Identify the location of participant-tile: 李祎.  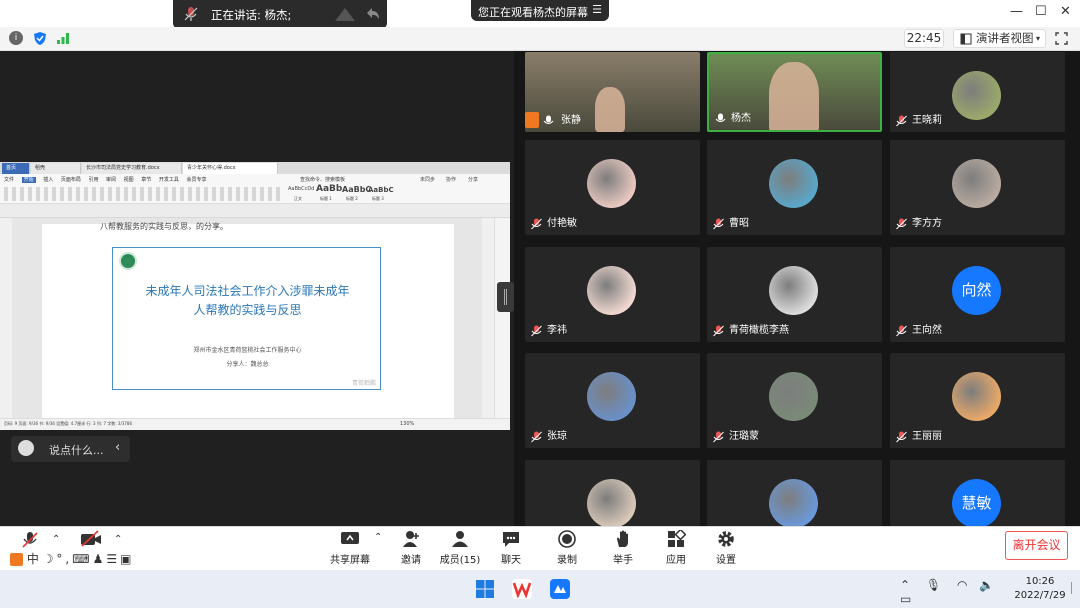
(612, 294).